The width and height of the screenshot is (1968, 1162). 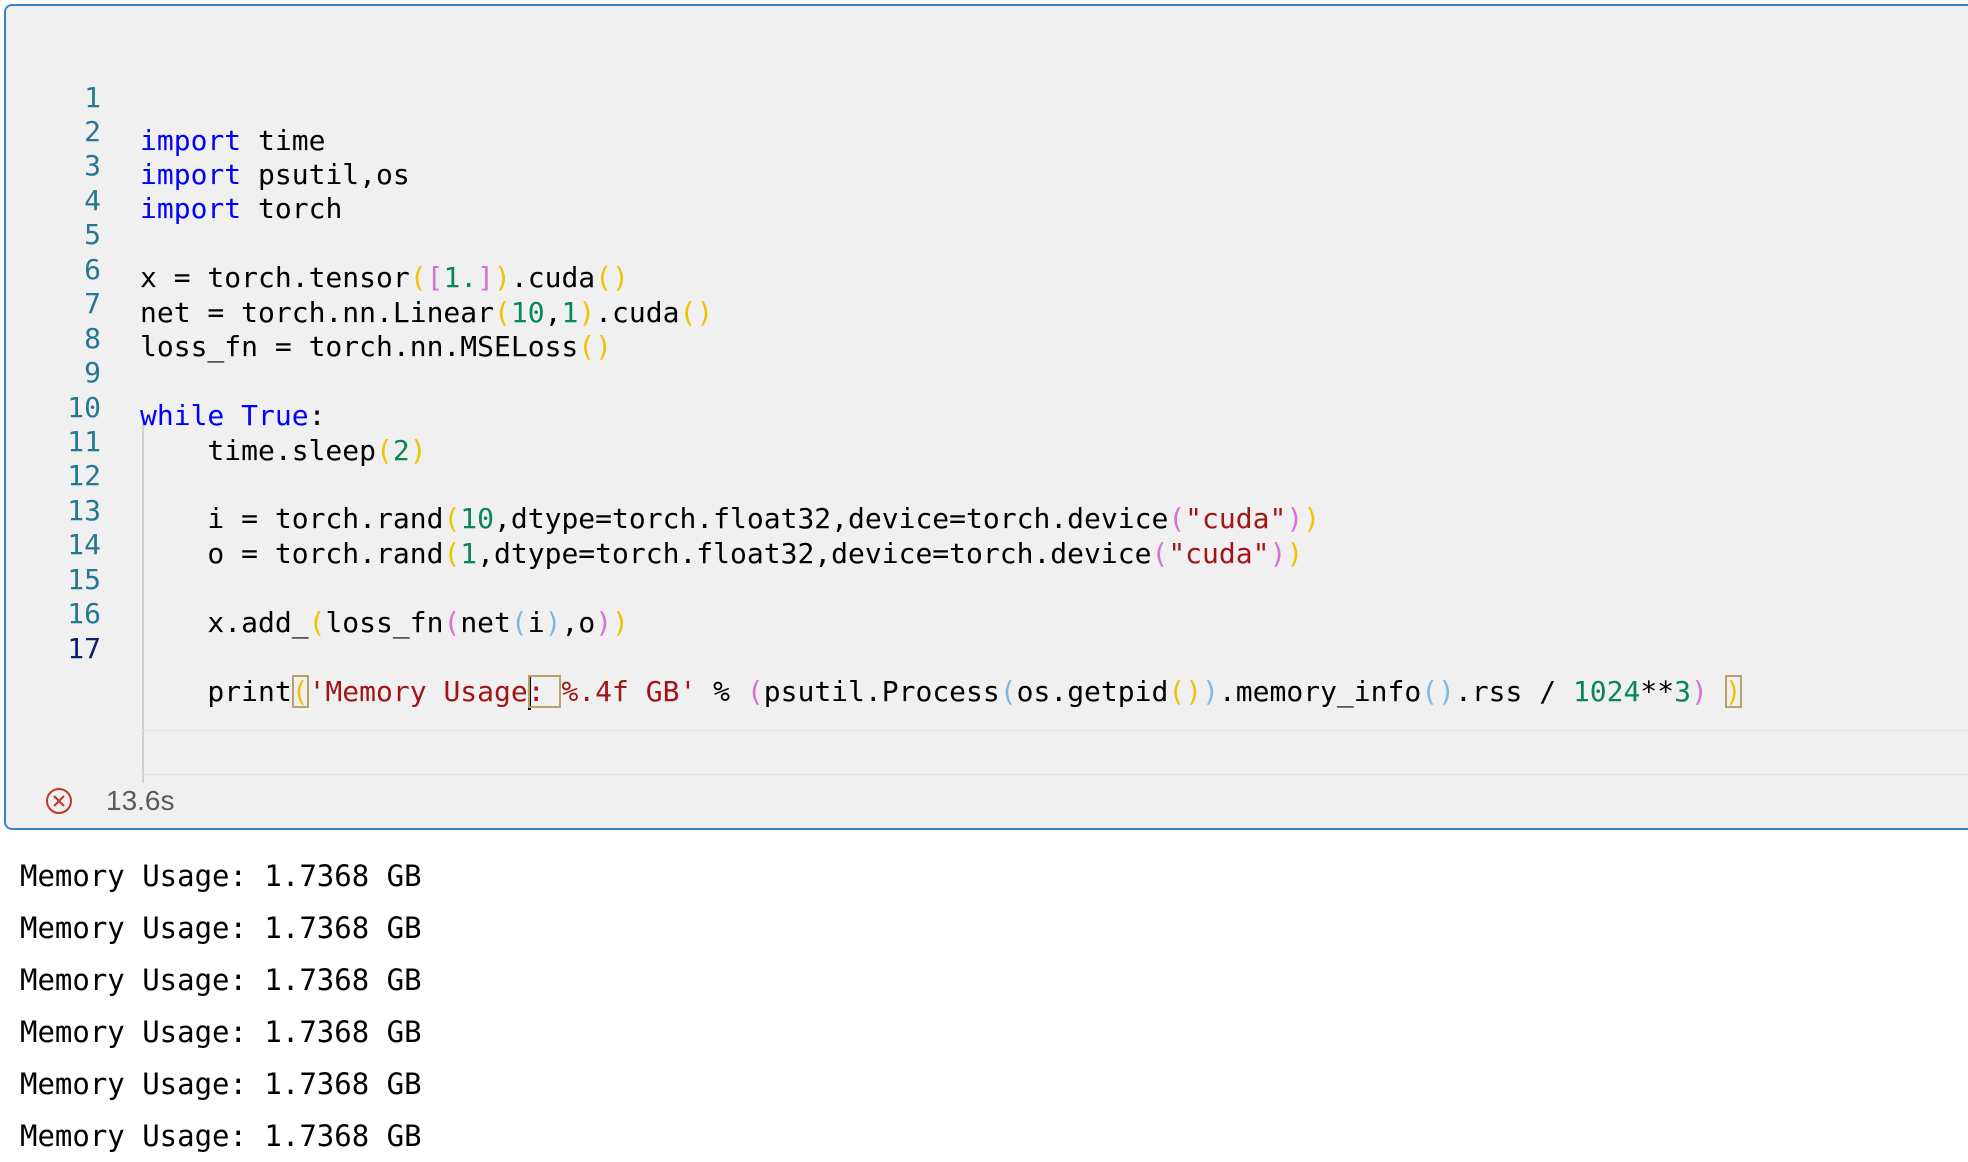 I want to click on cell-status-bar: 13.6s, so click(x=987, y=802).